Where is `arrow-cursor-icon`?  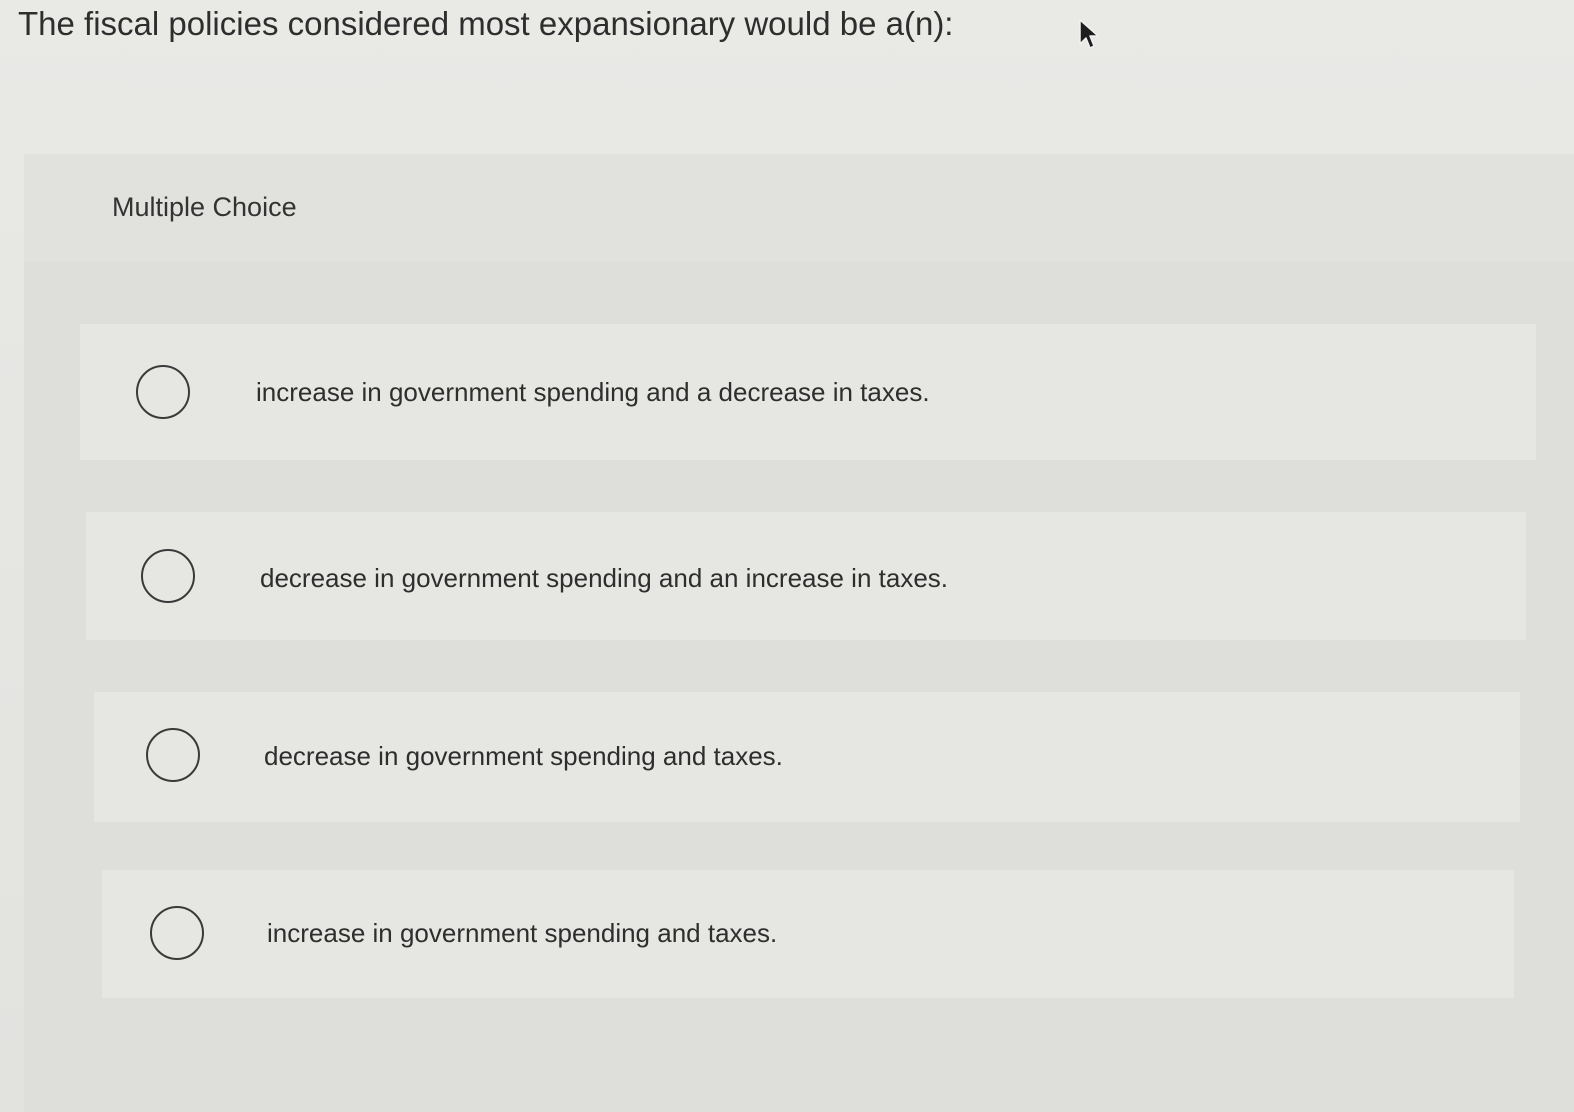 arrow-cursor-icon is located at coordinates (1089, 34).